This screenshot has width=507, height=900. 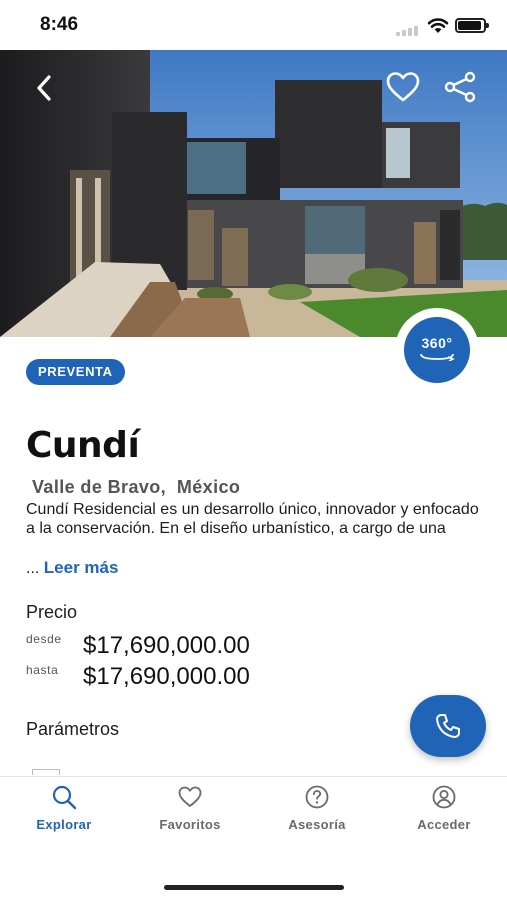 What do you see at coordinates (136, 487) in the screenshot?
I see `project-location: Valle de Bravo, México` at bounding box center [136, 487].